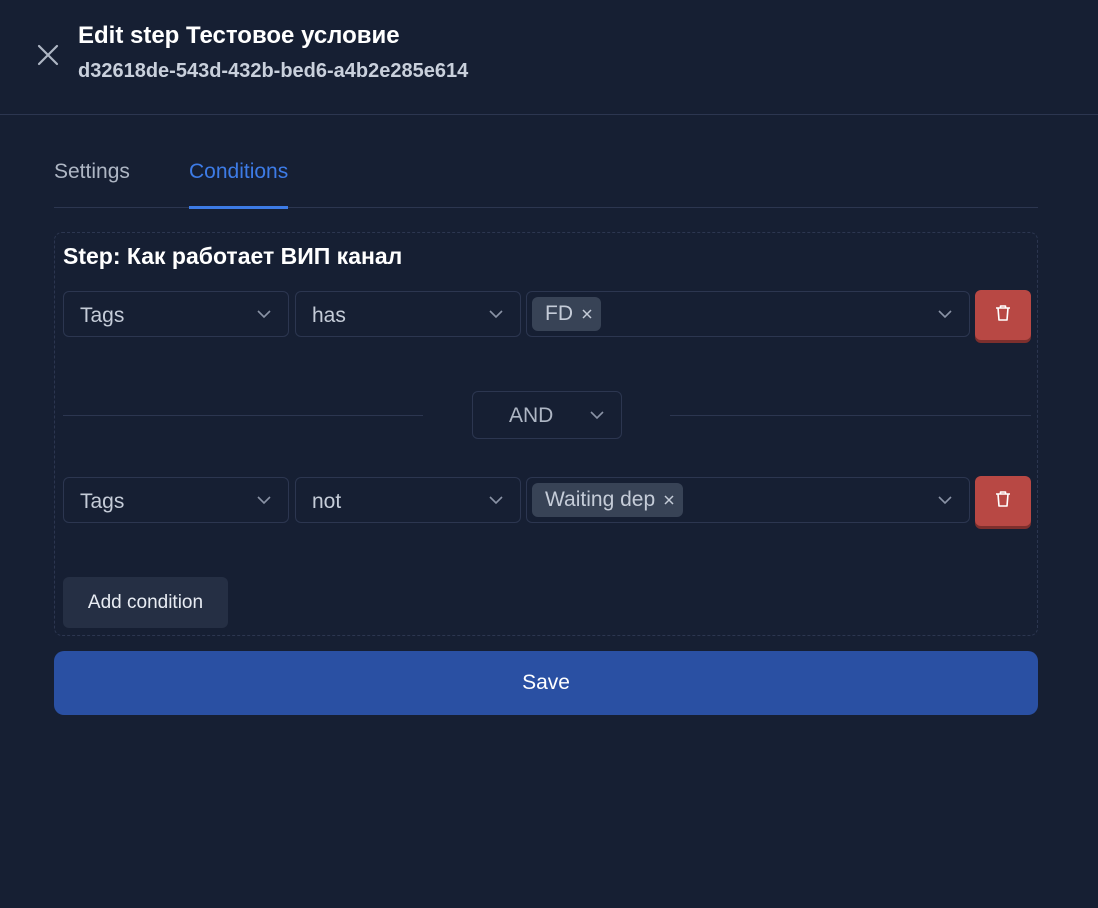 The width and height of the screenshot is (1098, 908). I want to click on delete-condition-1-button, so click(1003, 315).